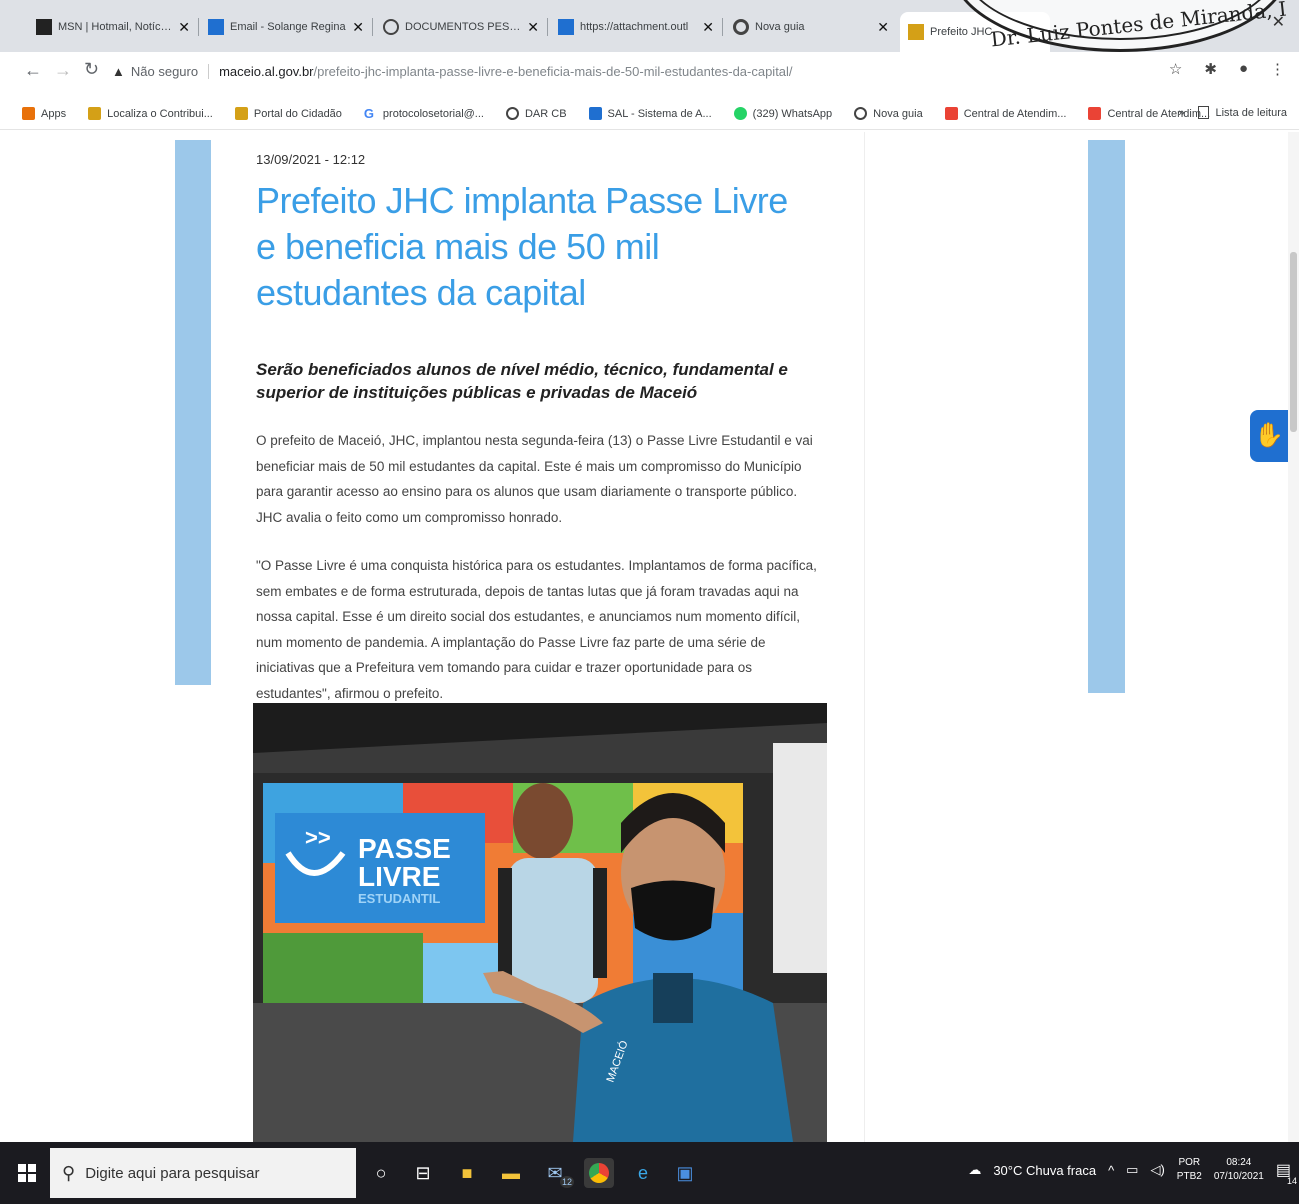  What do you see at coordinates (91, 69) in the screenshot?
I see `reload-icon: ↻` at bounding box center [91, 69].